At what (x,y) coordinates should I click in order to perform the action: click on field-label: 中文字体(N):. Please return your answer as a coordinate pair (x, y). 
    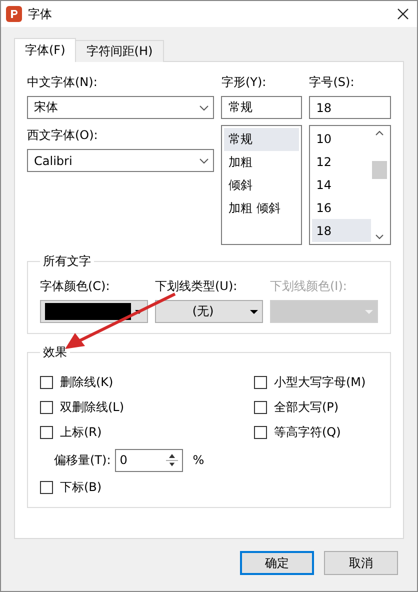
    Looking at the image, I should click on (62, 82).